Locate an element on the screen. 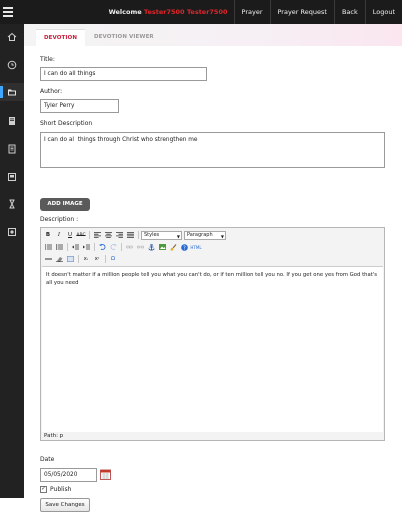 The height and width of the screenshot is (512, 402). sidebar is located at coordinates (12, 261).